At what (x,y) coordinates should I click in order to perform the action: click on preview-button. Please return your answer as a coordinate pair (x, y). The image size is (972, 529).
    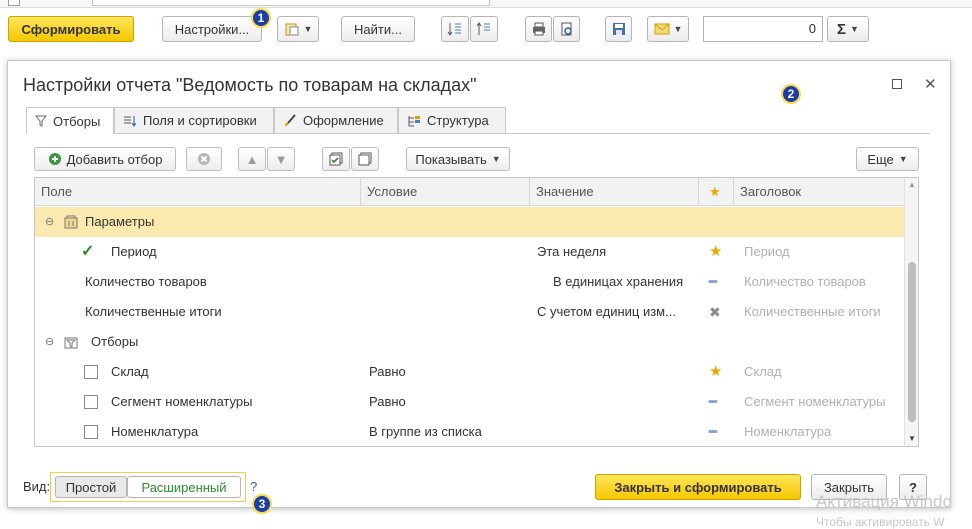
    Looking at the image, I should click on (566, 29).